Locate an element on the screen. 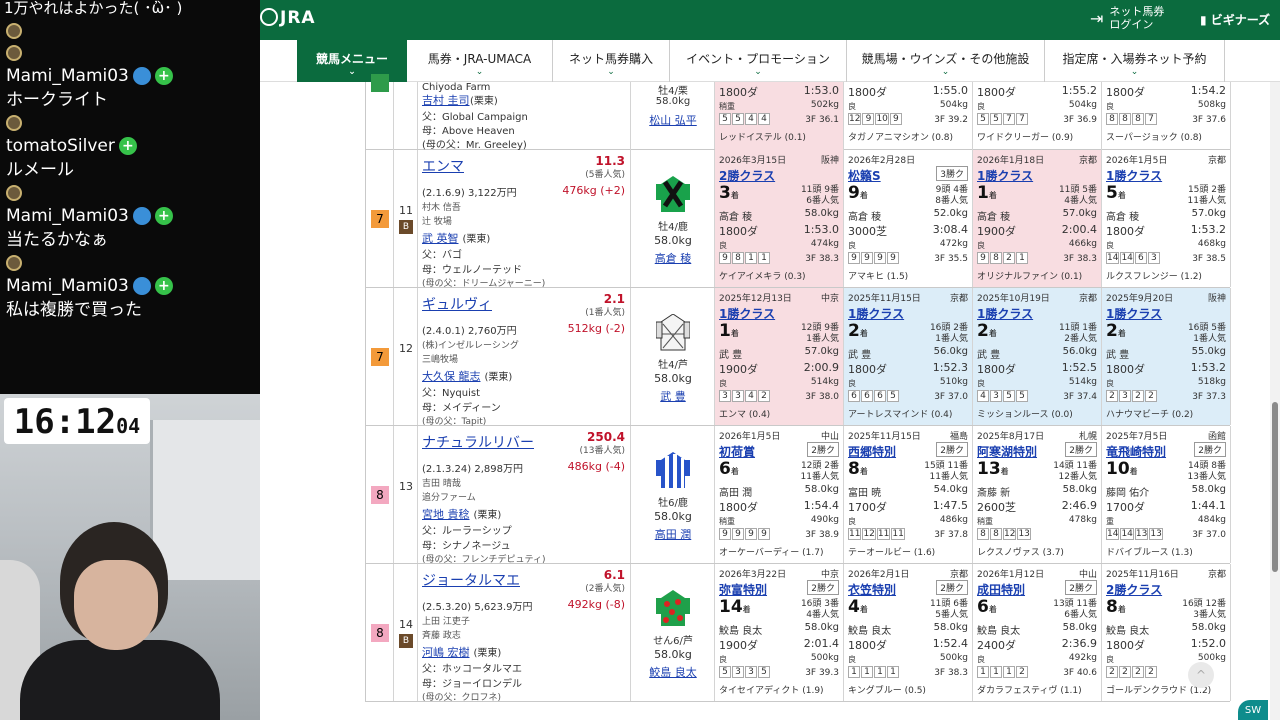 This screenshot has width=1280, height=720. horse-name-link: エンマ is located at coordinates (443, 166).